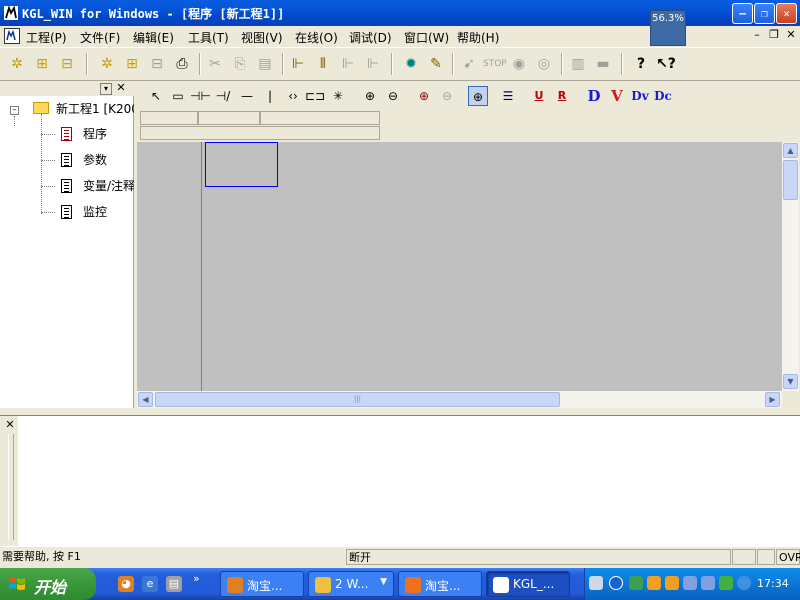 This screenshot has width=800, height=600. I want to click on zoom-out-icon: ⊖, so click(393, 96).